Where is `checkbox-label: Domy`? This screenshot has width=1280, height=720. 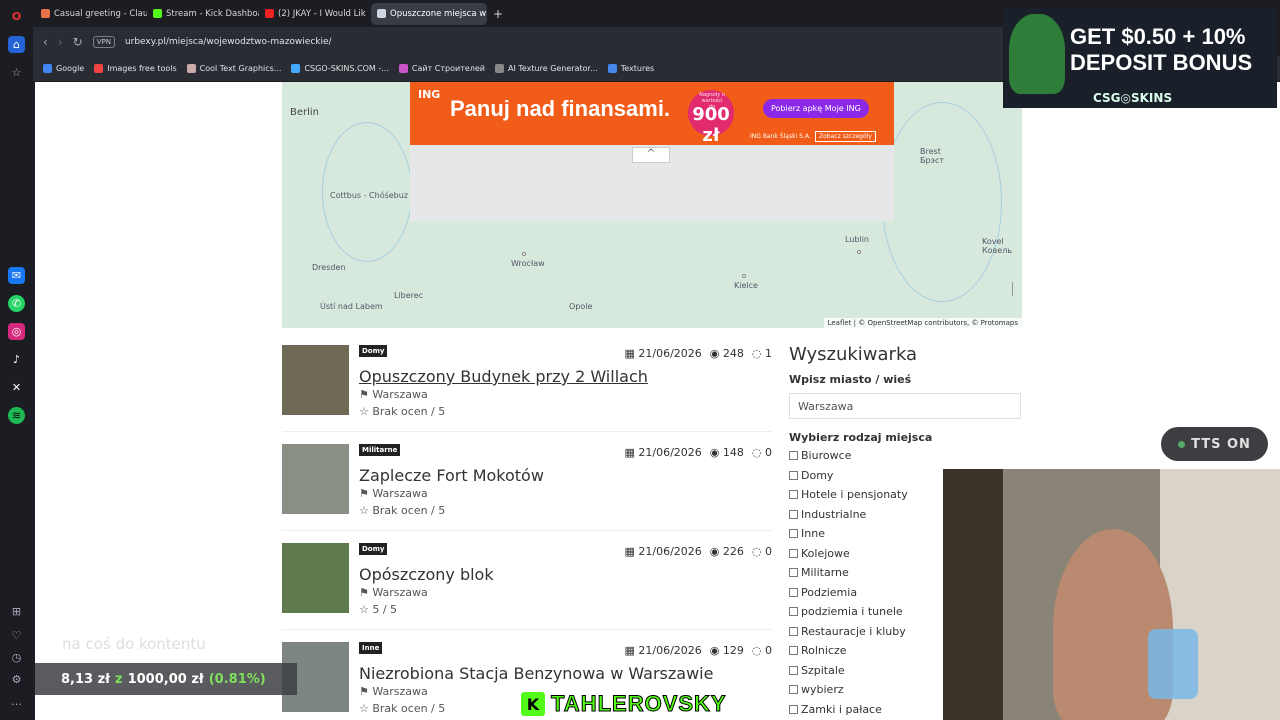
checkbox-label: Domy is located at coordinates (817, 475).